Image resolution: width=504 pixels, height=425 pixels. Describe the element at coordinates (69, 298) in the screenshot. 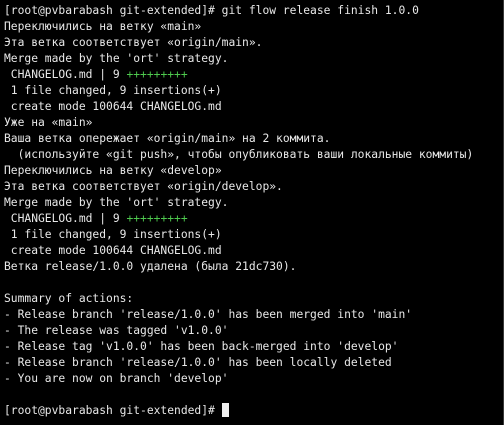

I see `terminal-line-text: Summary of actions:` at that location.